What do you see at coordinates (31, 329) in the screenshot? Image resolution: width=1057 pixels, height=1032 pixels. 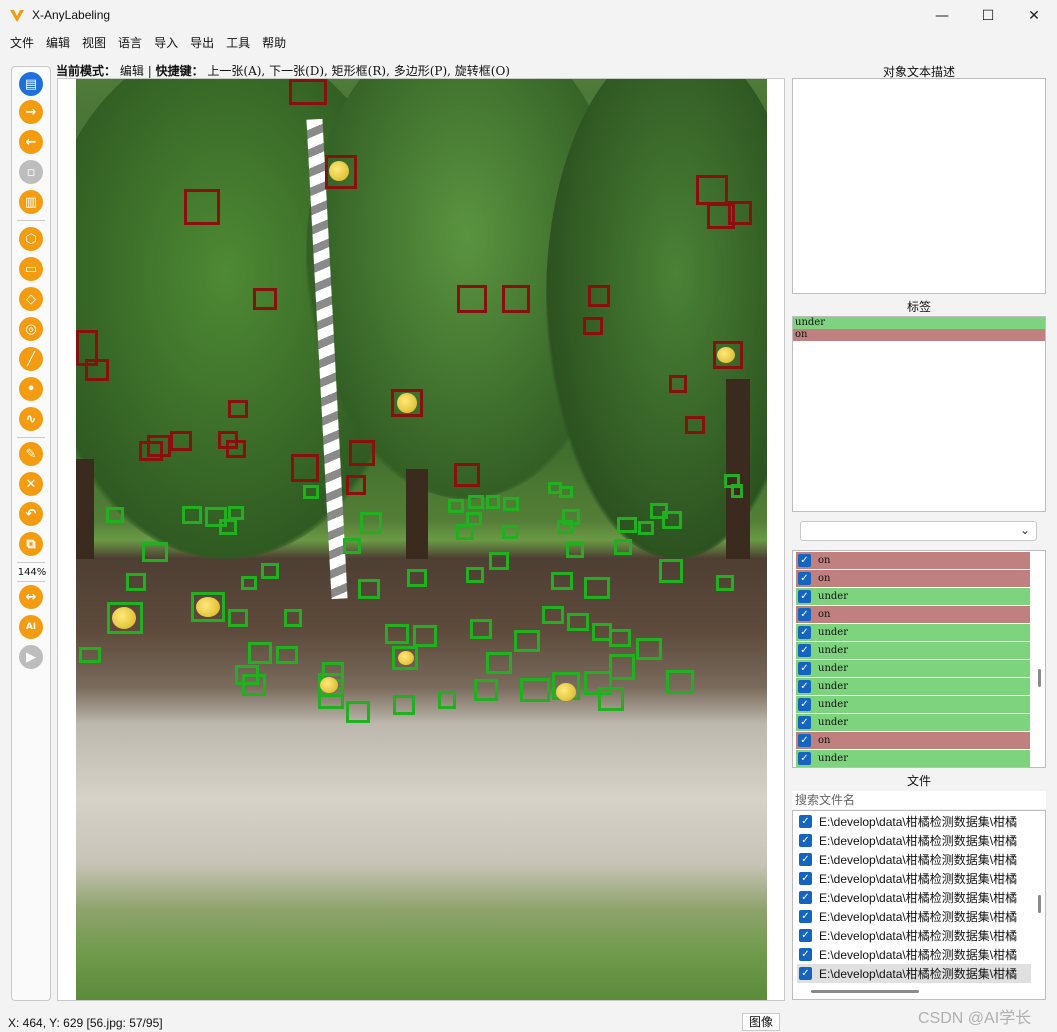 I see `circle-icon: ◎` at bounding box center [31, 329].